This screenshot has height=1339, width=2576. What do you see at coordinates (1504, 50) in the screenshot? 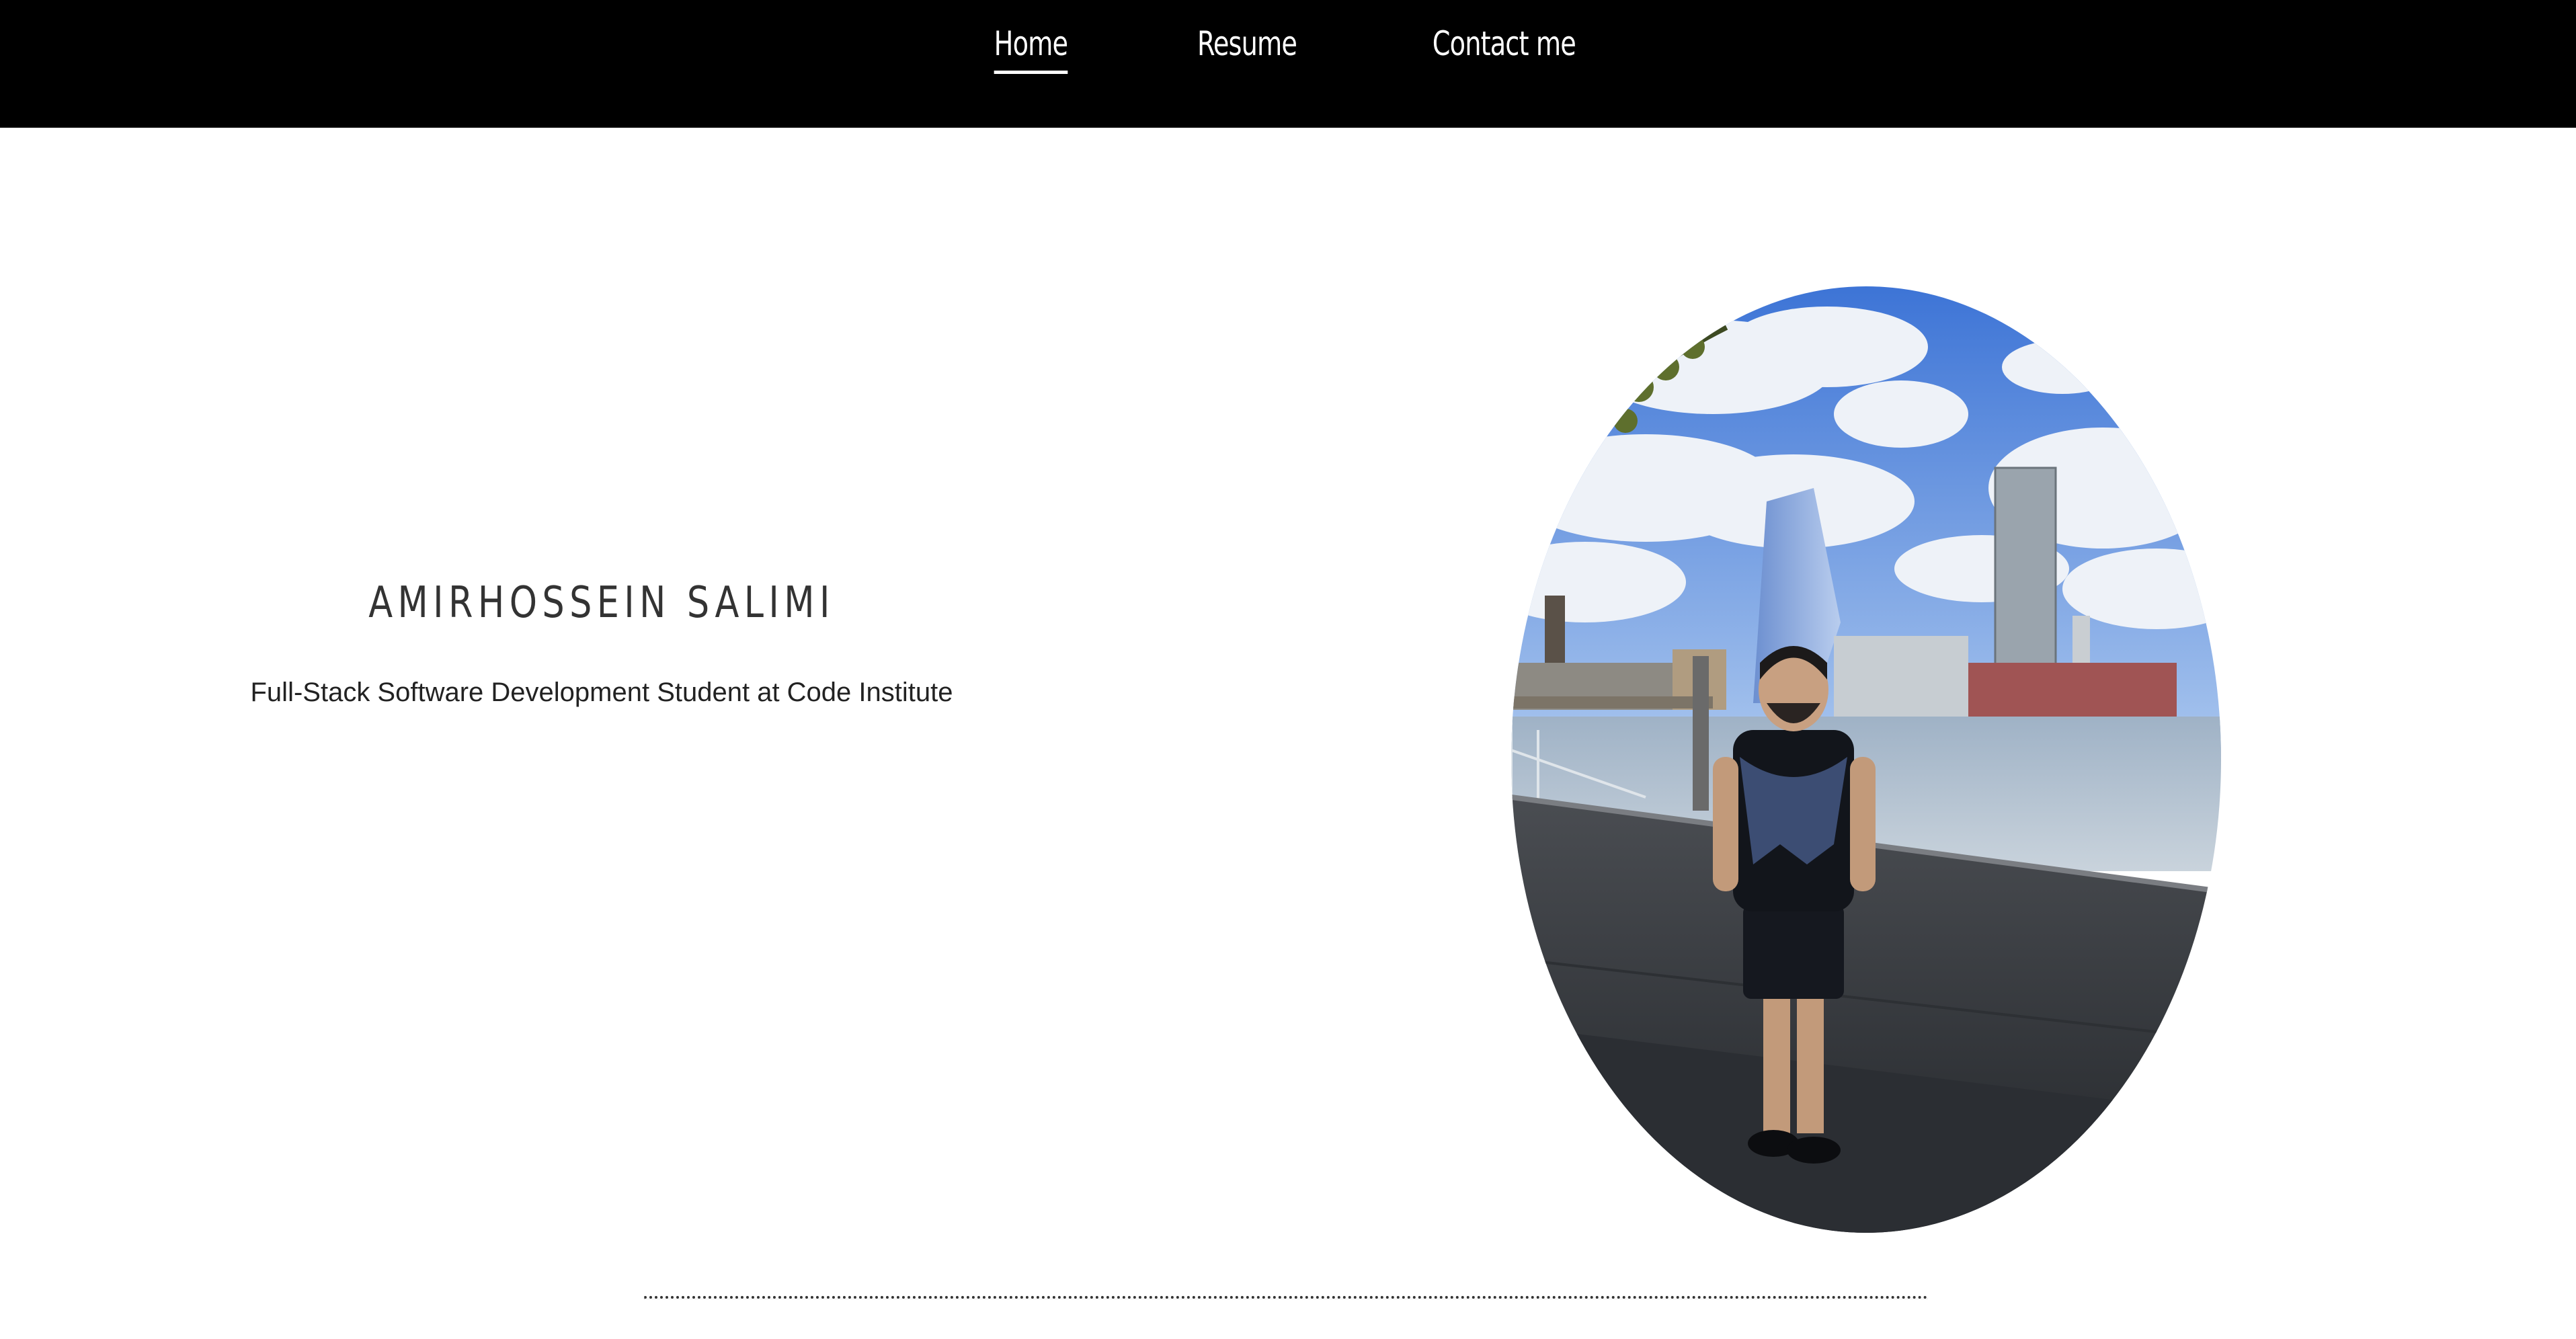
I see `nav-link-contact: Contact me` at bounding box center [1504, 50].